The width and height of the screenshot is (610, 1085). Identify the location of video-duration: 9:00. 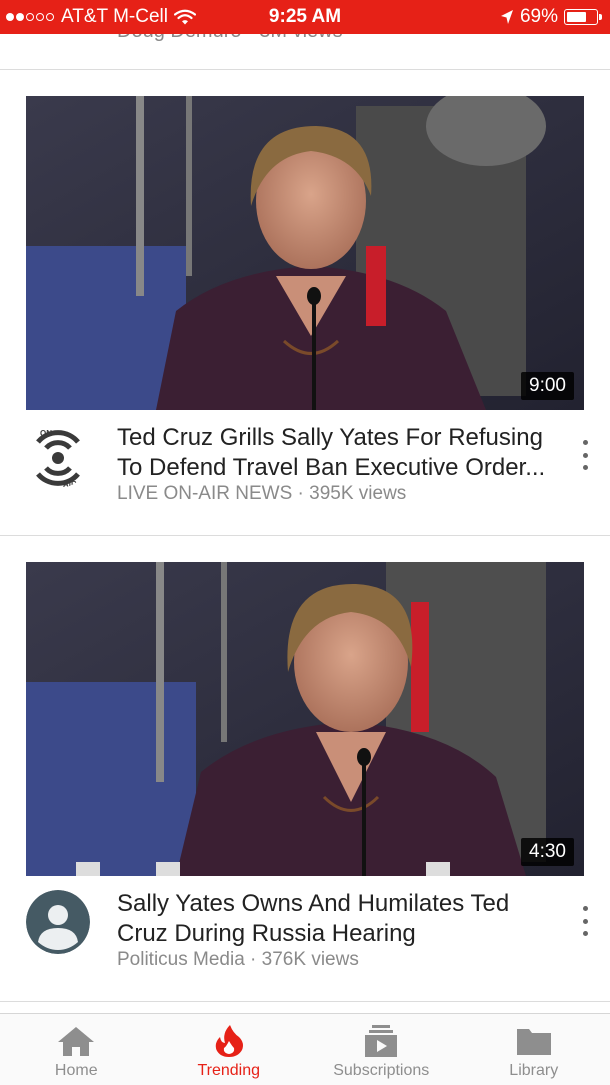
(547, 386).